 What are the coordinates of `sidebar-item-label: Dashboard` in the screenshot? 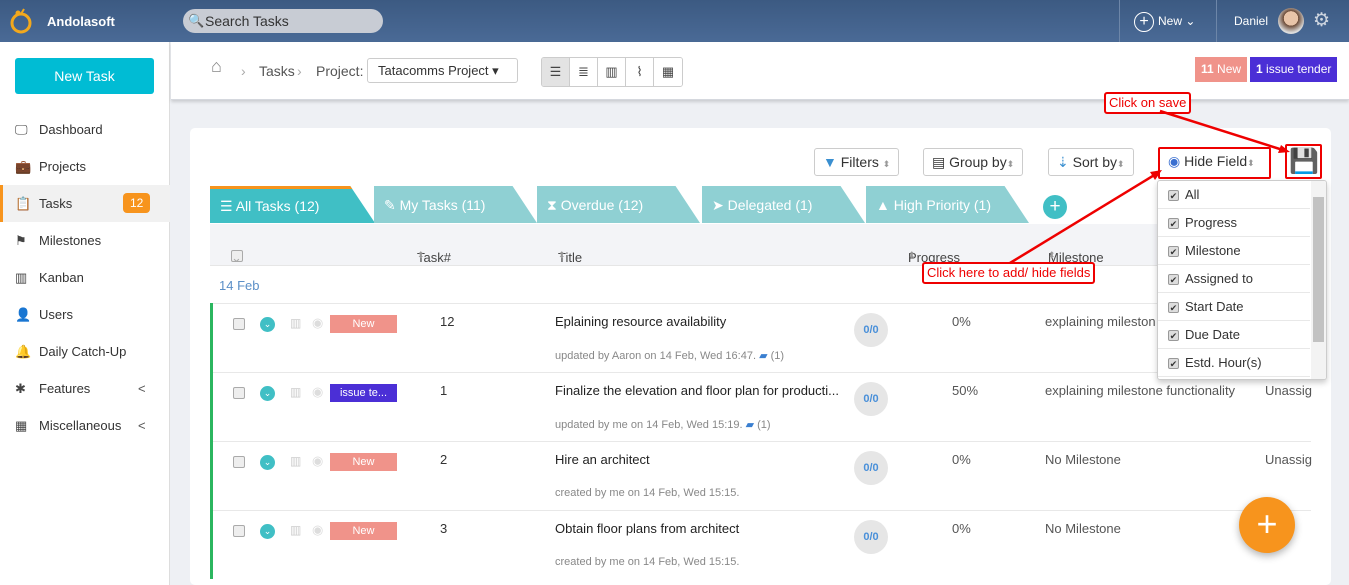 It's located at (71, 129).